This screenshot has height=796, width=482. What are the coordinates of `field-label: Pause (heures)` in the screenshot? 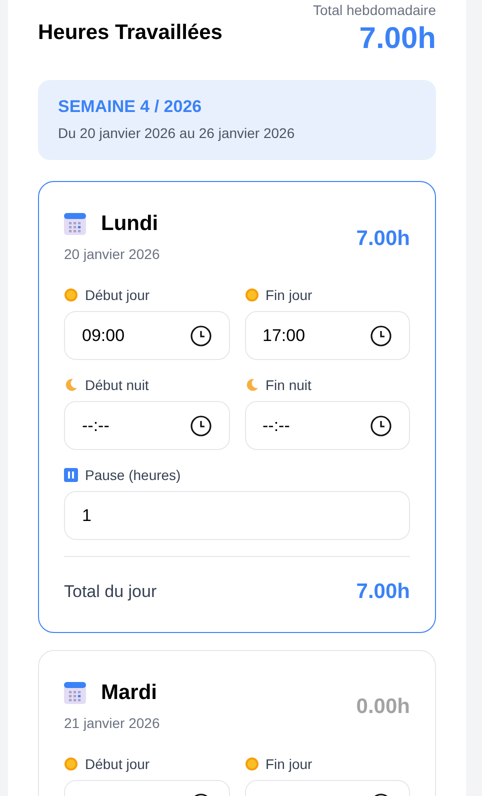 It's located at (133, 475).